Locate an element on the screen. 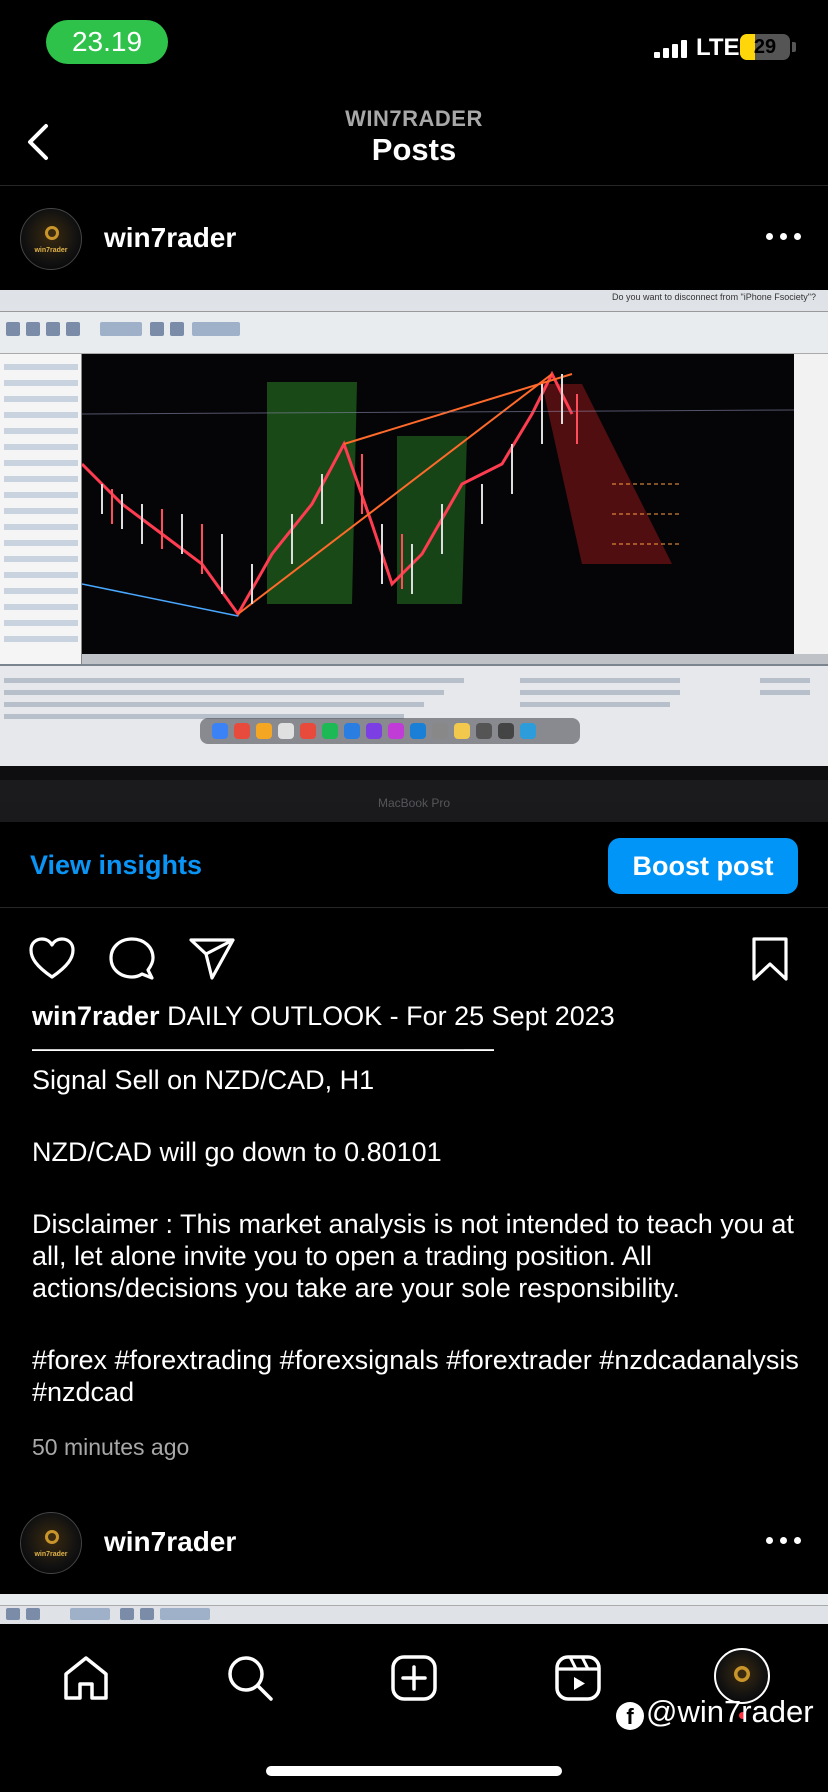 Image resolution: width=828 pixels, height=1792 pixels. reels-icon is located at coordinates (578, 1678).